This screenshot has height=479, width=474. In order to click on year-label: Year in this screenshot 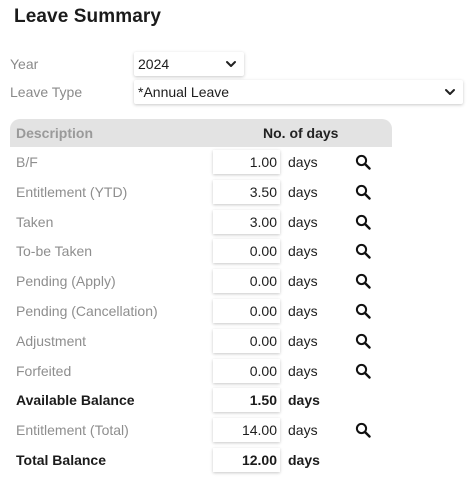, I will do `click(24, 64)`.